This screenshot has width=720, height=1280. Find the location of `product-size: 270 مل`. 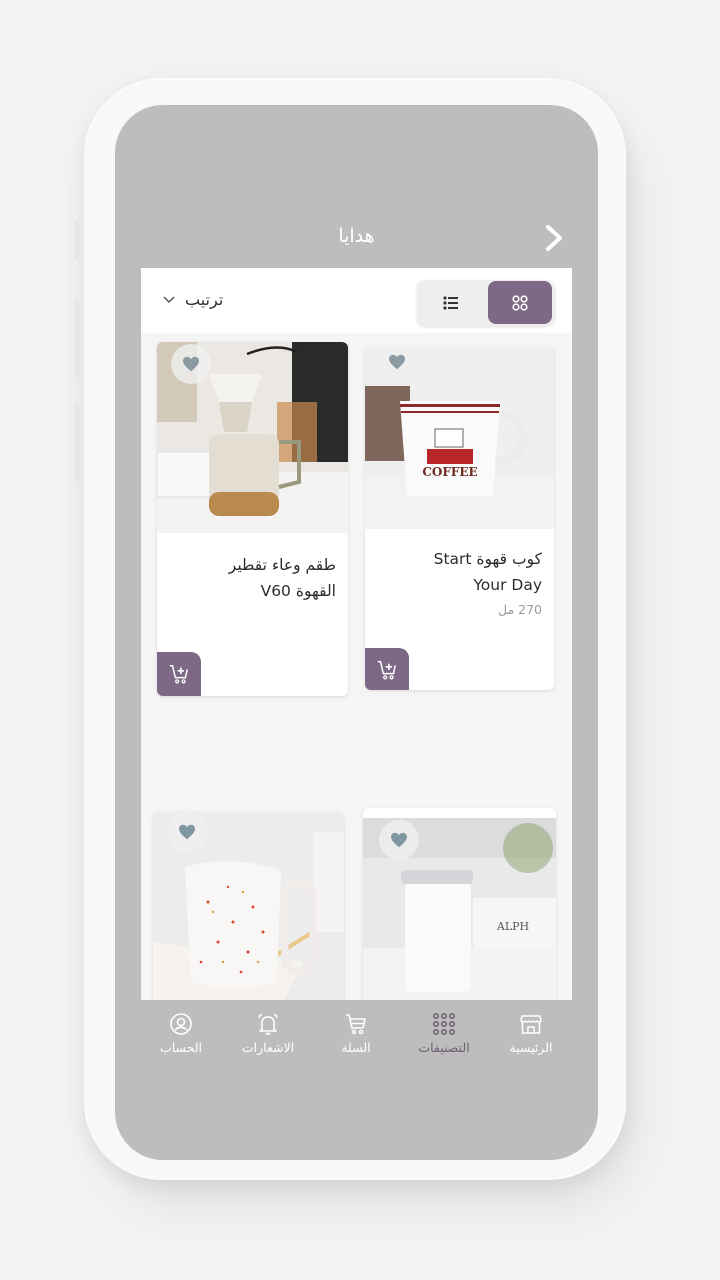

product-size: 270 مل is located at coordinates (520, 609).